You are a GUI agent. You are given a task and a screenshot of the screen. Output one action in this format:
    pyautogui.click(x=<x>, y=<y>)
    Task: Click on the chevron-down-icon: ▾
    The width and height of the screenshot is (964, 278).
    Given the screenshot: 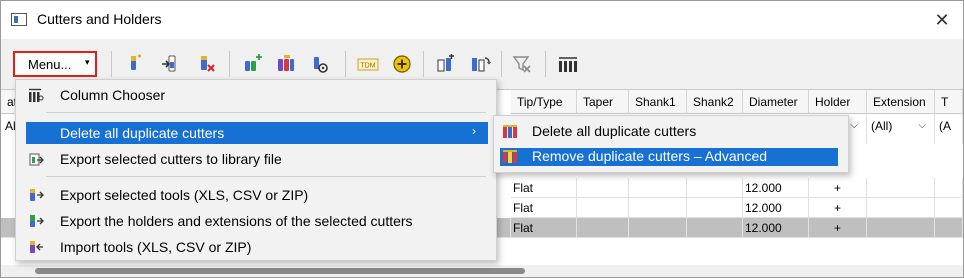 What is the action you would take?
    pyautogui.click(x=87, y=62)
    